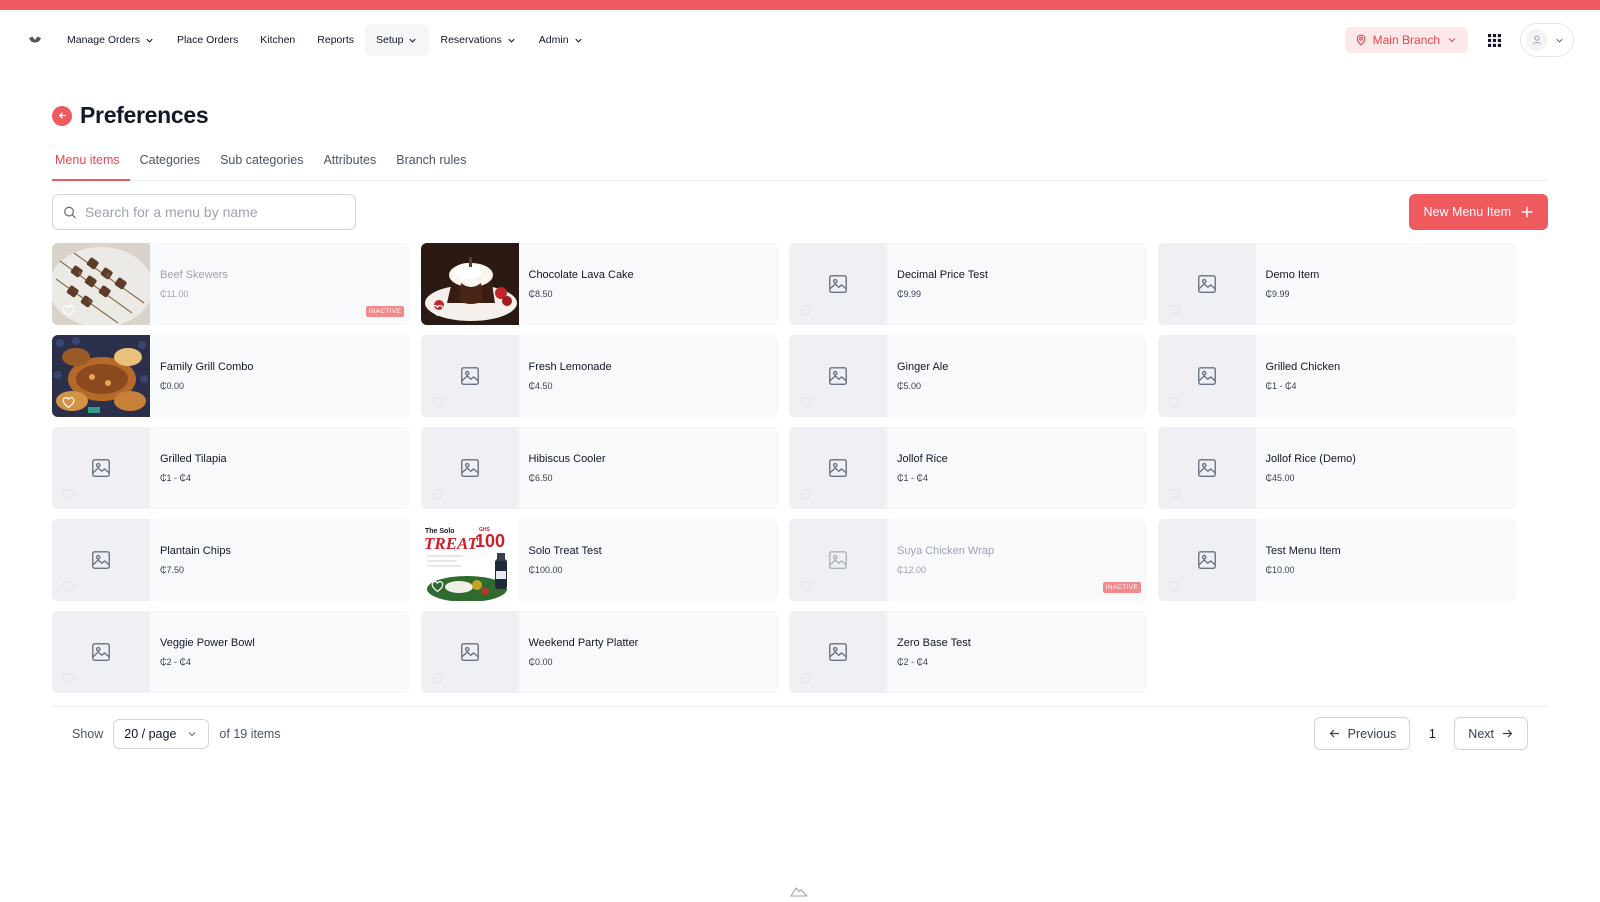 The image size is (1600, 902). What do you see at coordinates (231, 468) in the screenshot?
I see `menu-item-card: Grilled Tilapia ₵1 - ₵4` at bounding box center [231, 468].